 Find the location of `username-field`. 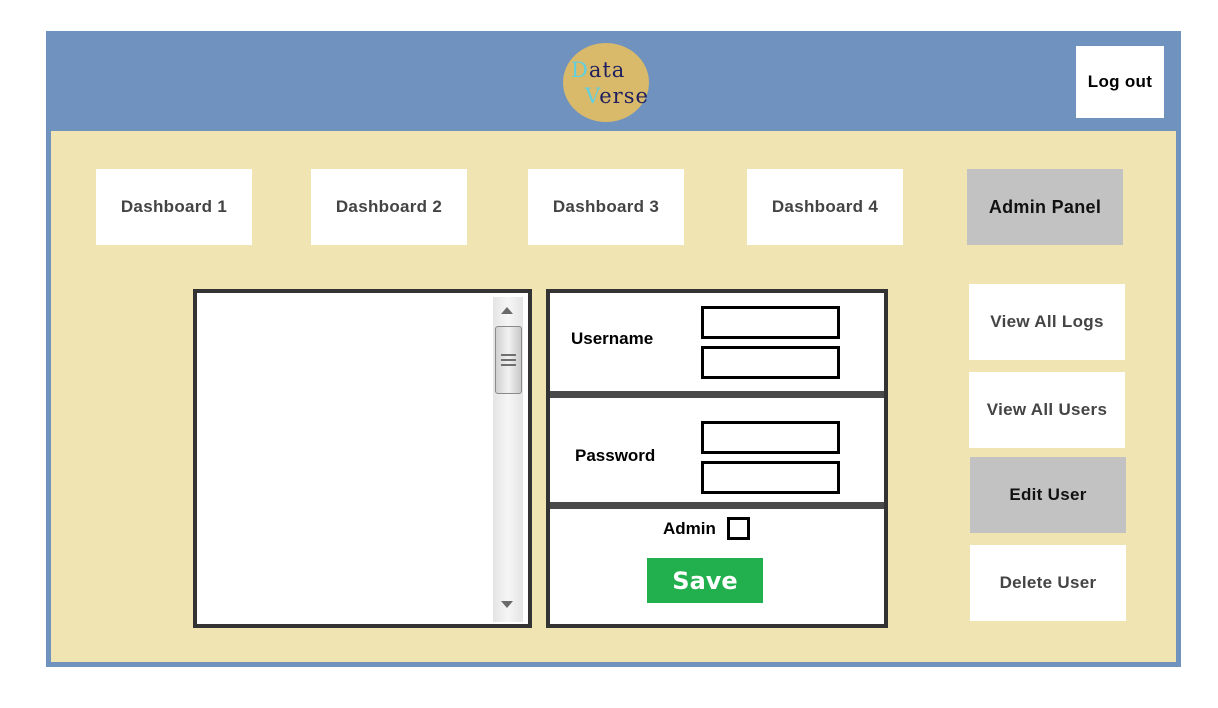

username-field is located at coordinates (770, 322).